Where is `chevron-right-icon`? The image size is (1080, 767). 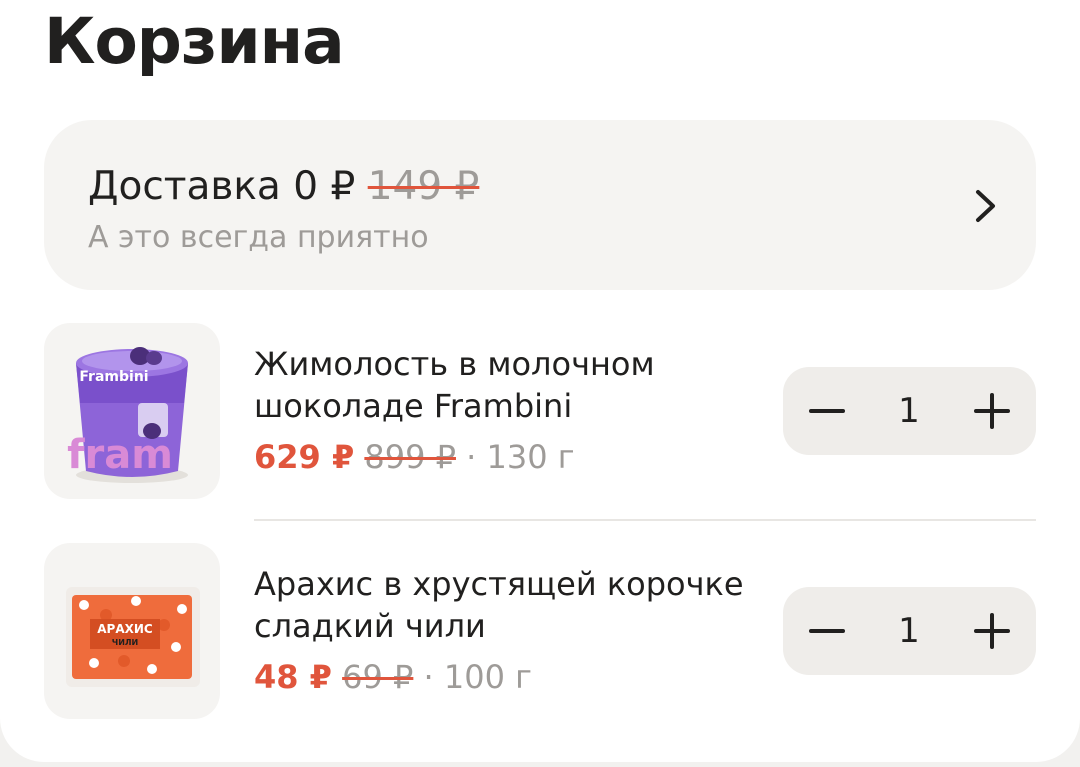 chevron-right-icon is located at coordinates (986, 206).